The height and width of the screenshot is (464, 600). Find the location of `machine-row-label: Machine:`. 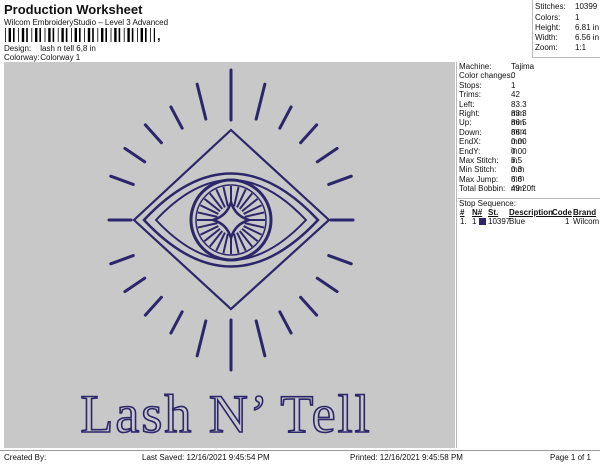

machine-row-label: Machine: is located at coordinates (475, 66).